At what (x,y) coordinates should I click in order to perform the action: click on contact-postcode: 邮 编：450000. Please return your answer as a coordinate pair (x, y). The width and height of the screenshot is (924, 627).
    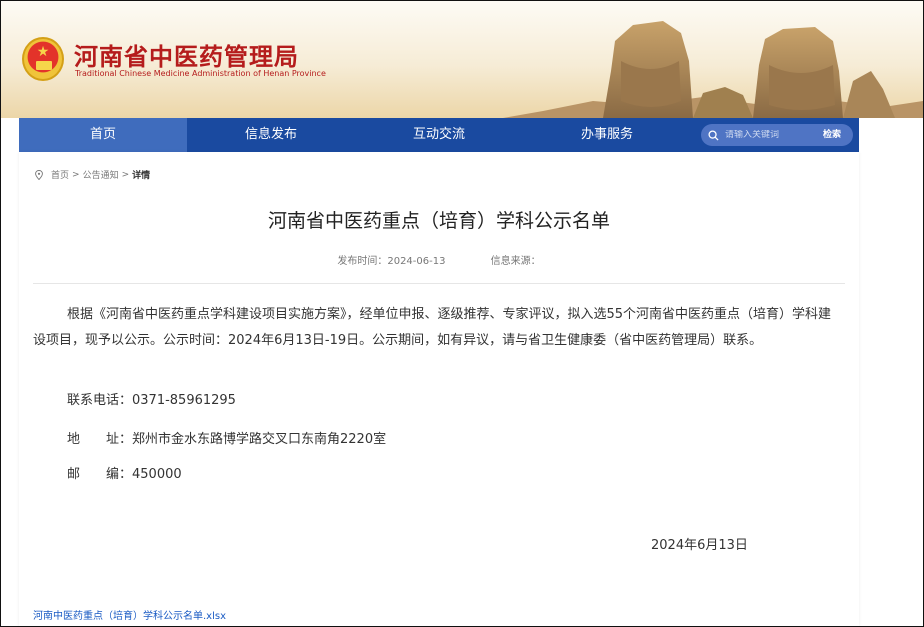
    Looking at the image, I should click on (124, 474).